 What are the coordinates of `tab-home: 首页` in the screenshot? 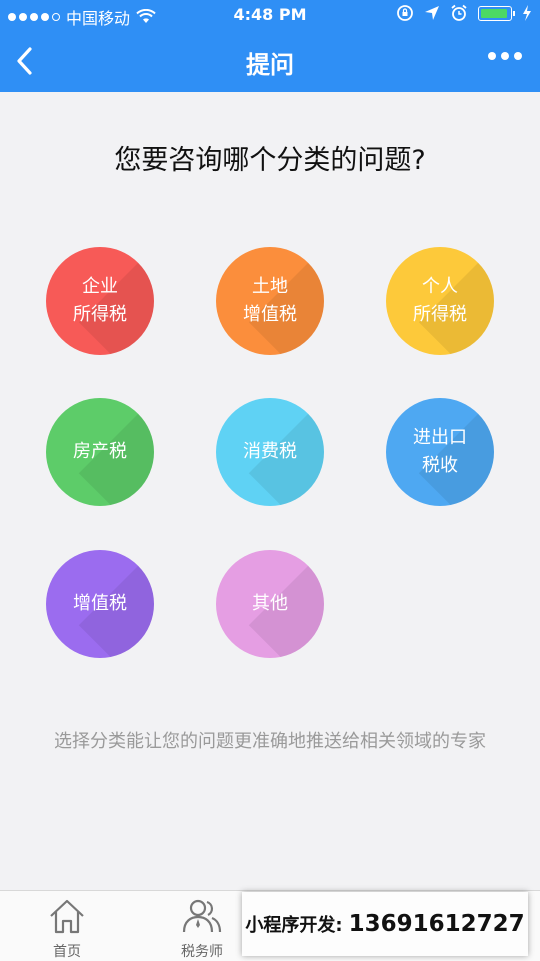 It's located at (67, 929).